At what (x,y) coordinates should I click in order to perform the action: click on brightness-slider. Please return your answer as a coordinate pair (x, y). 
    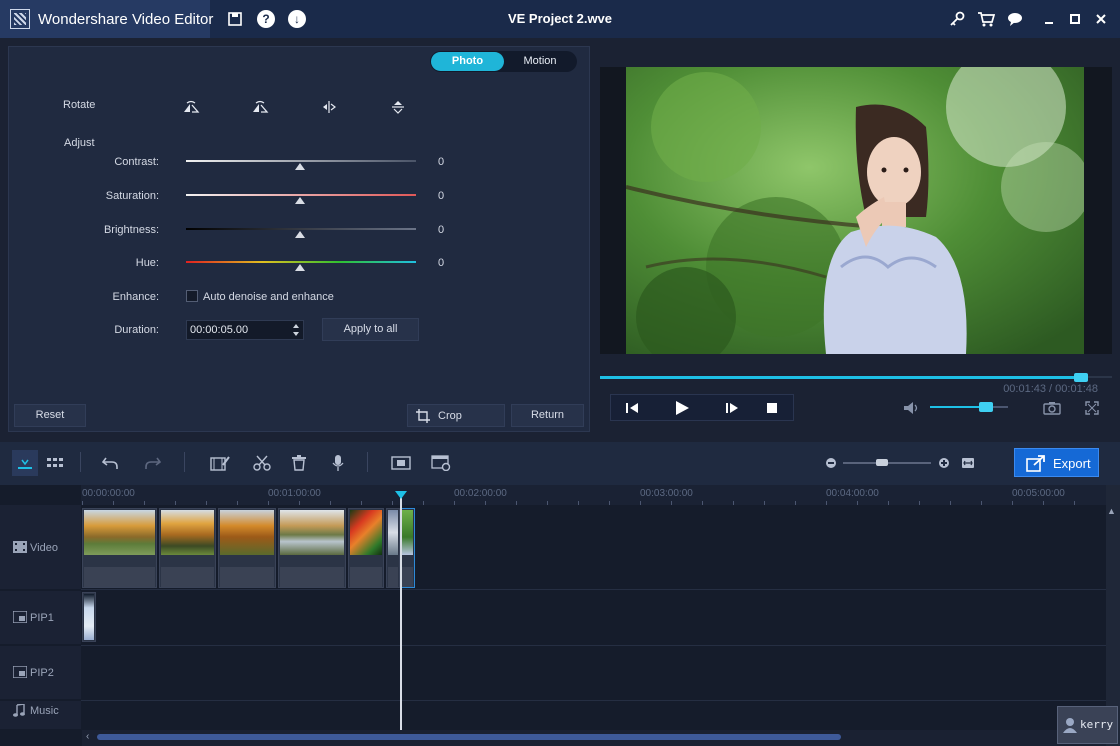
    Looking at the image, I should click on (301, 229).